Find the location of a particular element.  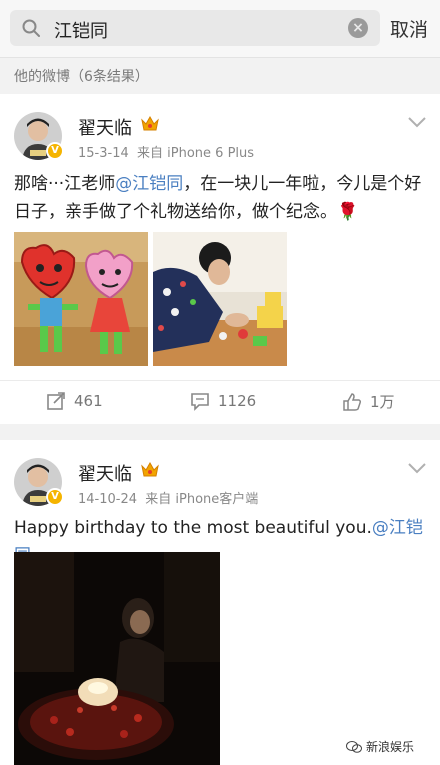

comment-icon is located at coordinates (200, 402).